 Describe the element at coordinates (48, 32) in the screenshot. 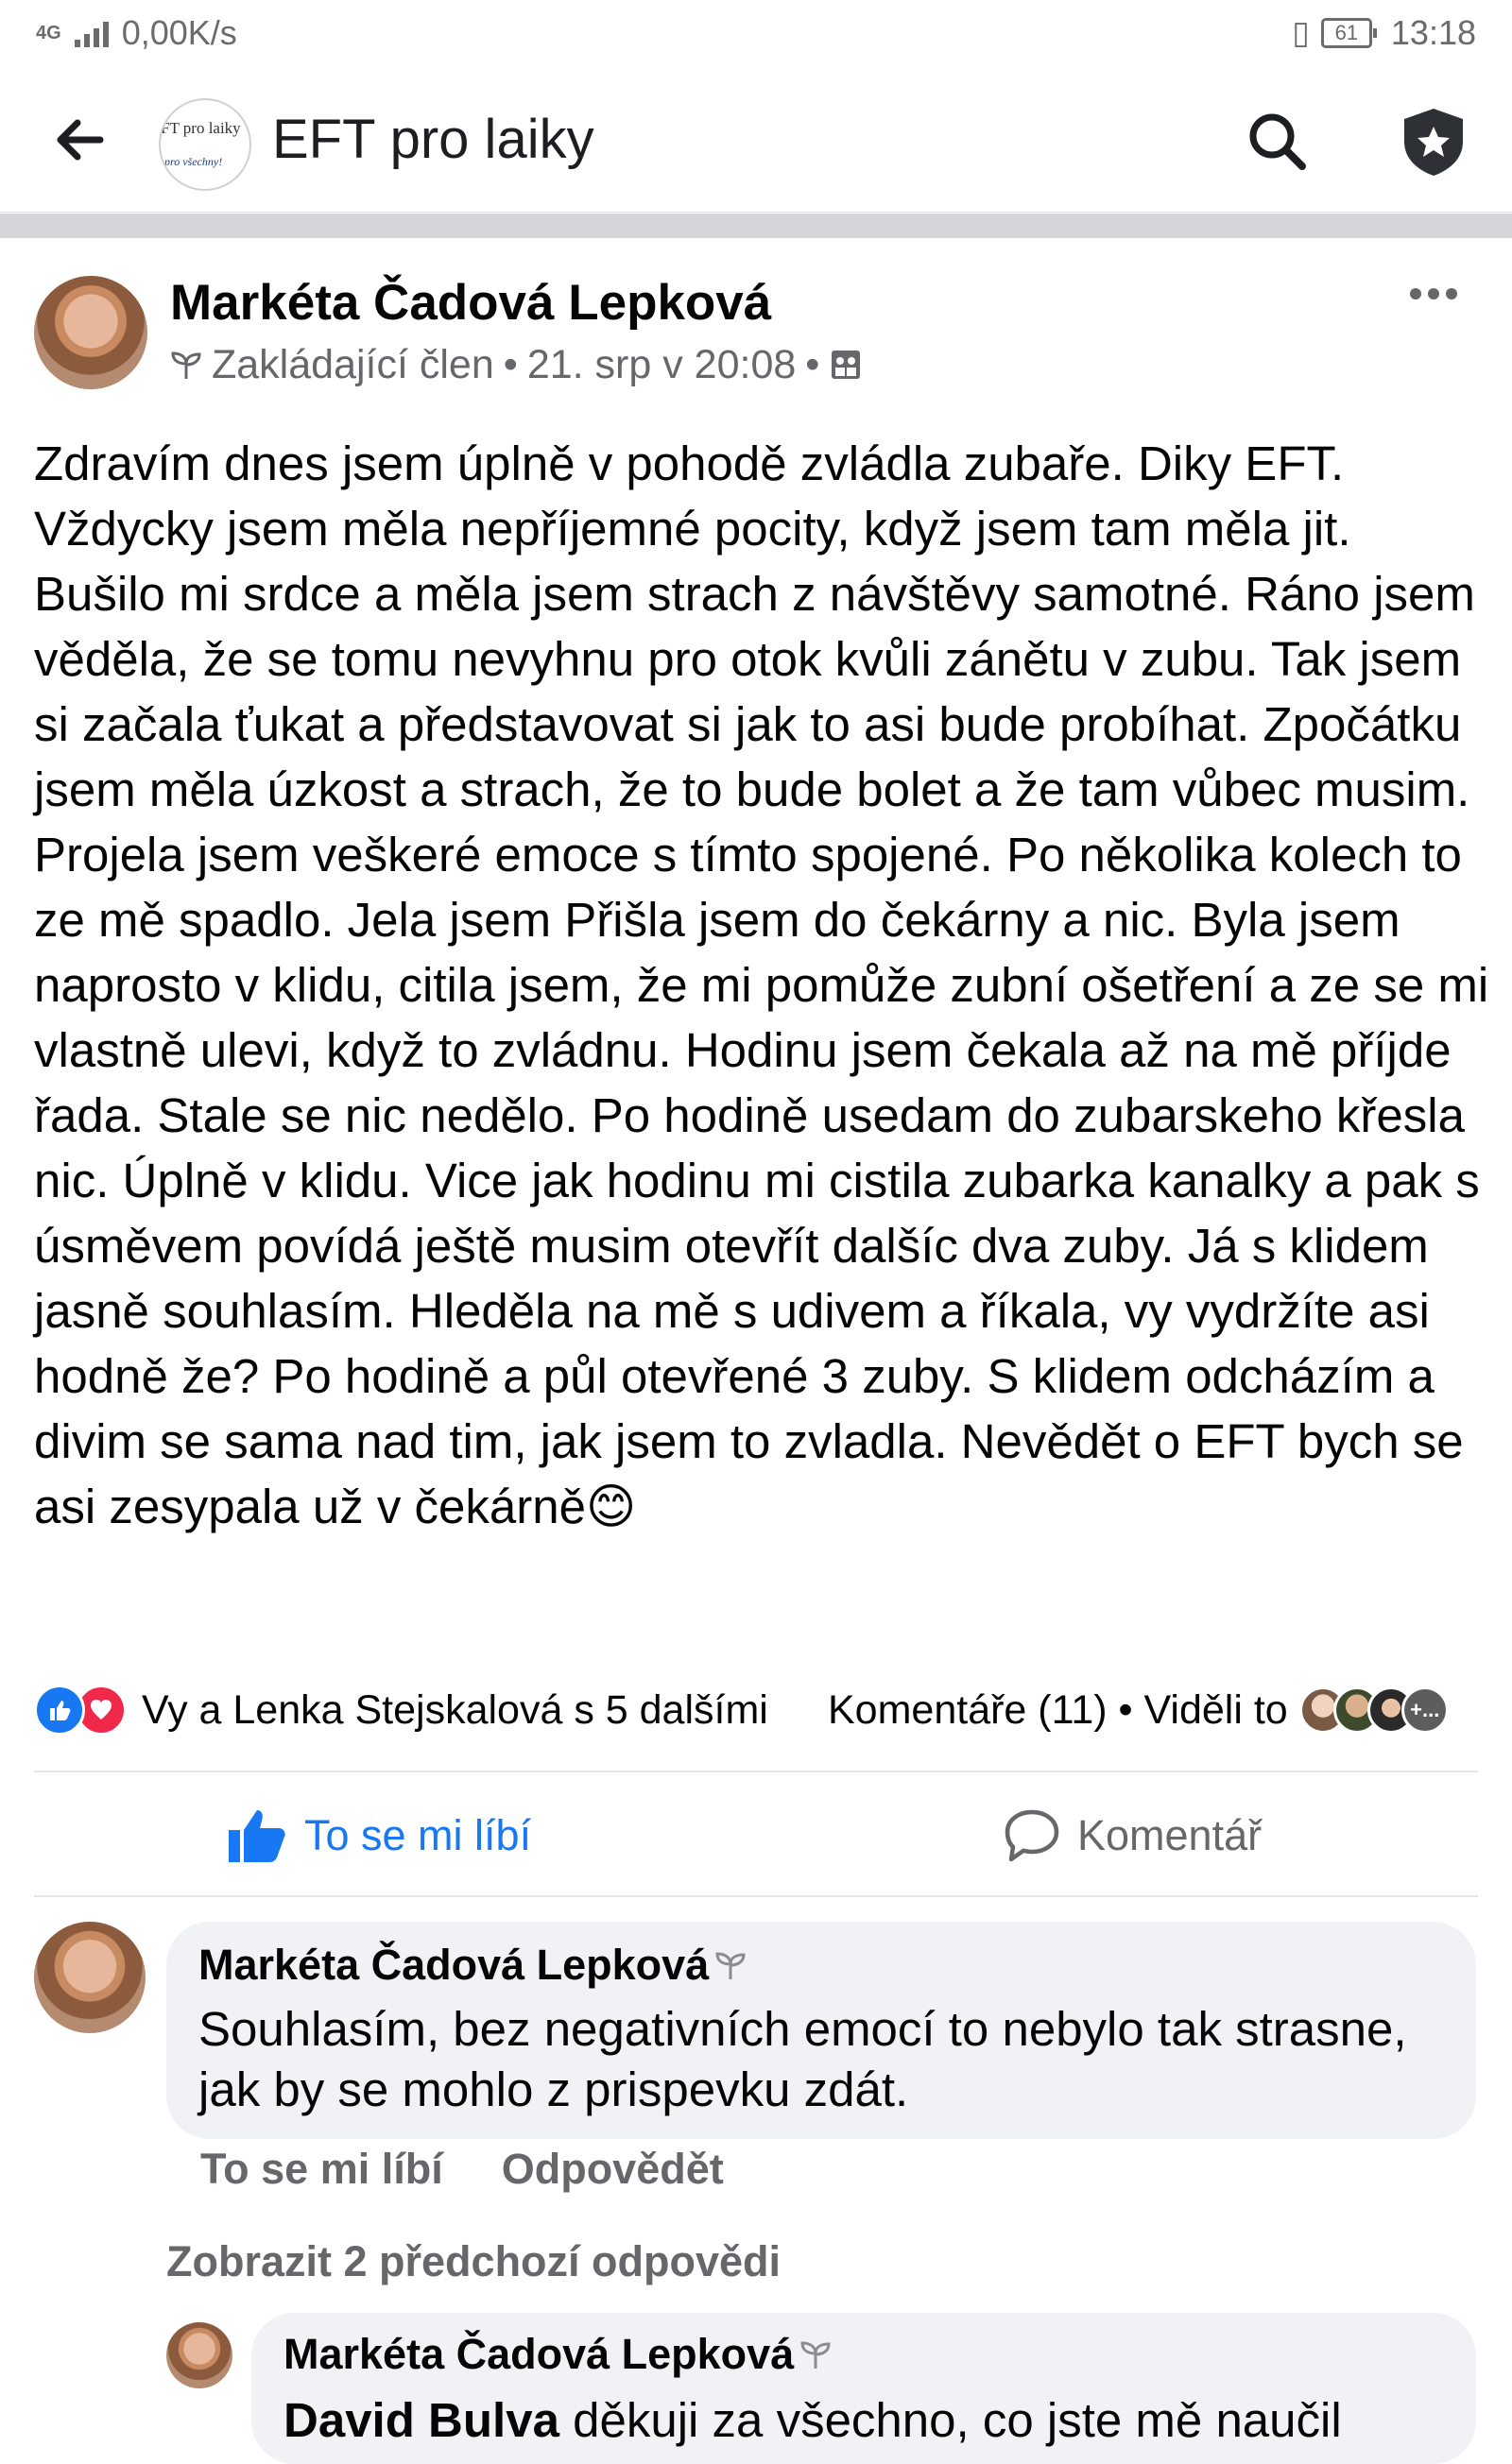

I see `network-label: 4G` at that location.